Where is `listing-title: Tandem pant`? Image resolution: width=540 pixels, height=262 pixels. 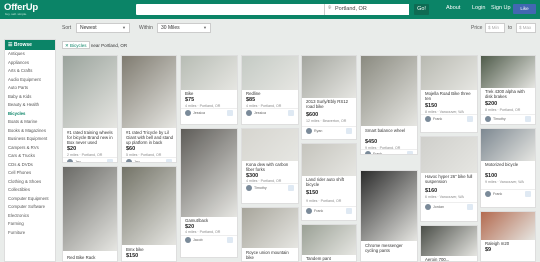
listing-title: Tandem pant is located at coordinates (330, 258).